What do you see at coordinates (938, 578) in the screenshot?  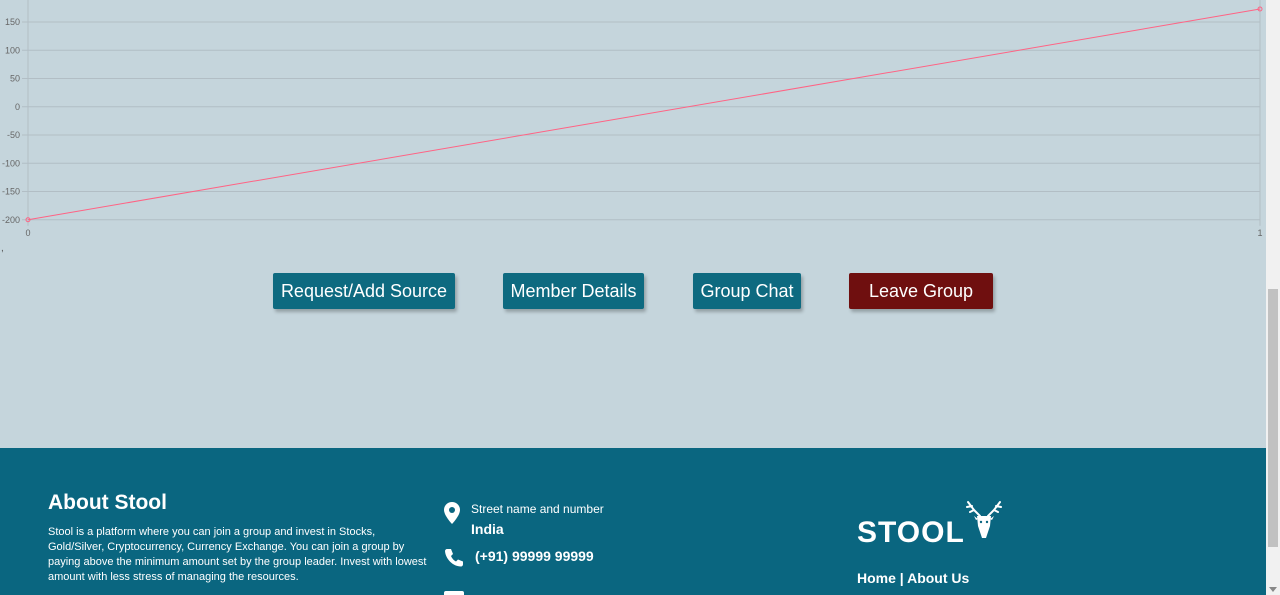 I see `footer-link-about: About Us` at bounding box center [938, 578].